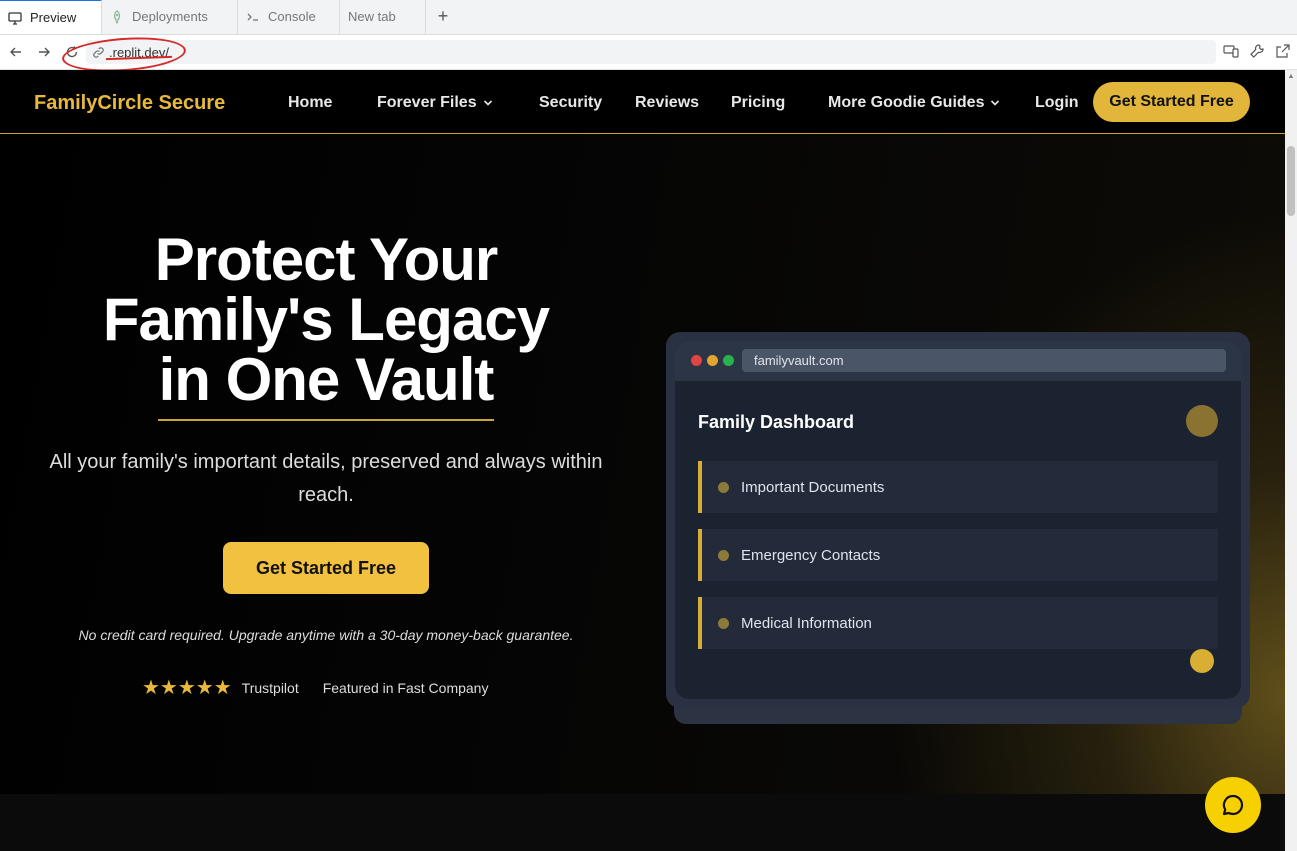  I want to click on scroll-up-arrow: ▲, so click(1291, 77).